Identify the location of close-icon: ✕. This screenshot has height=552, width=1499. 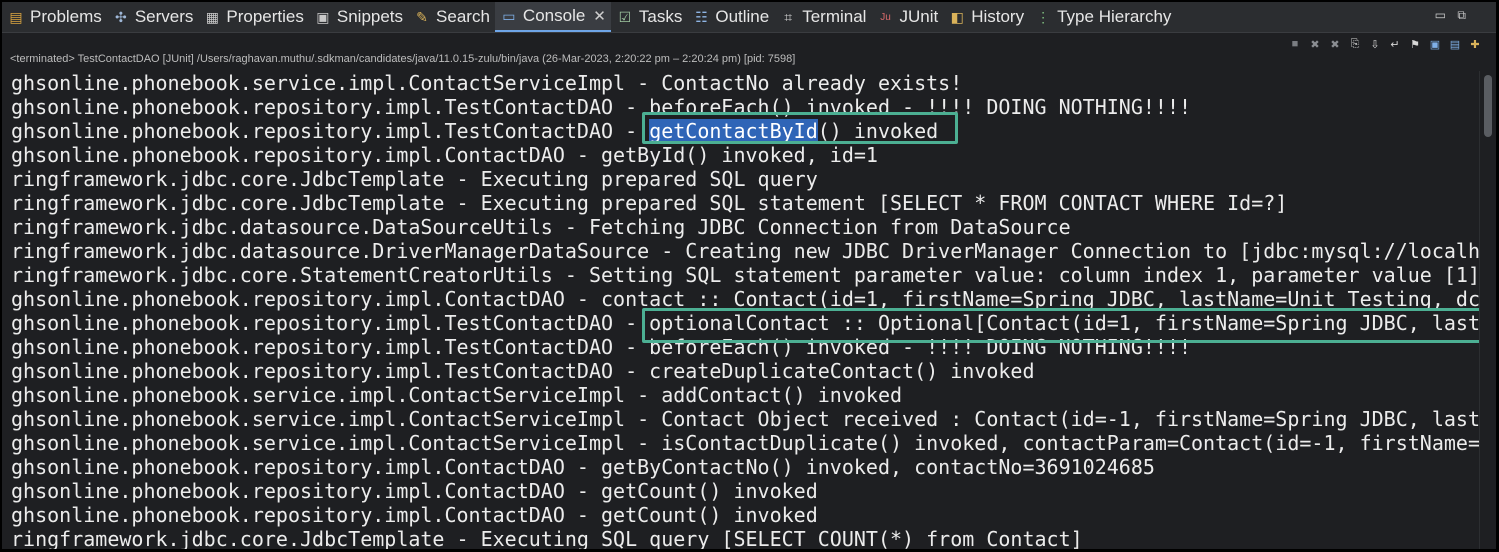
(599, 16).